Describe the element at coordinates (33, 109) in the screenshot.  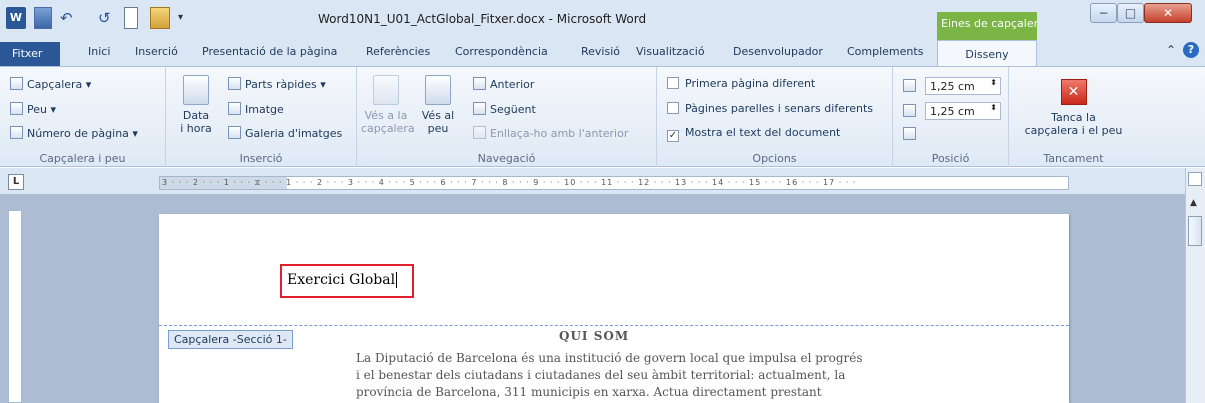
I see `footer-button: Peu ▾` at that location.